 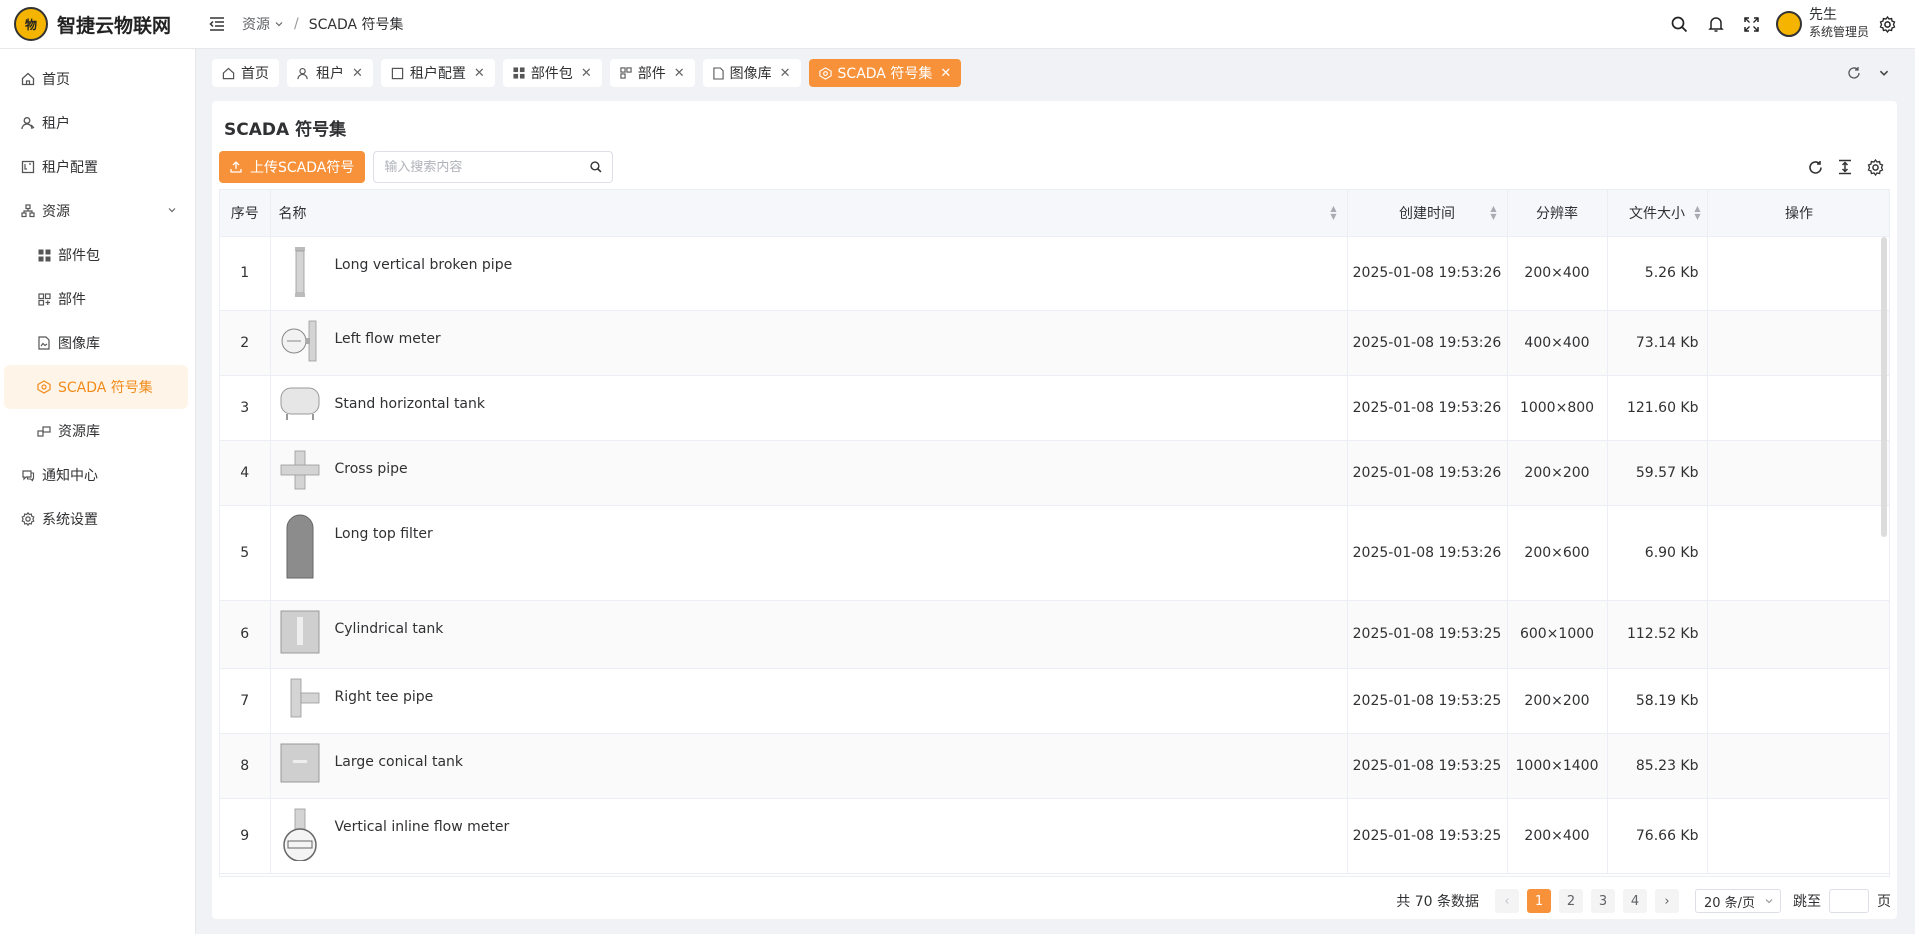 What do you see at coordinates (389, 628) in the screenshot?
I see `row-name: Cylindrical tank` at bounding box center [389, 628].